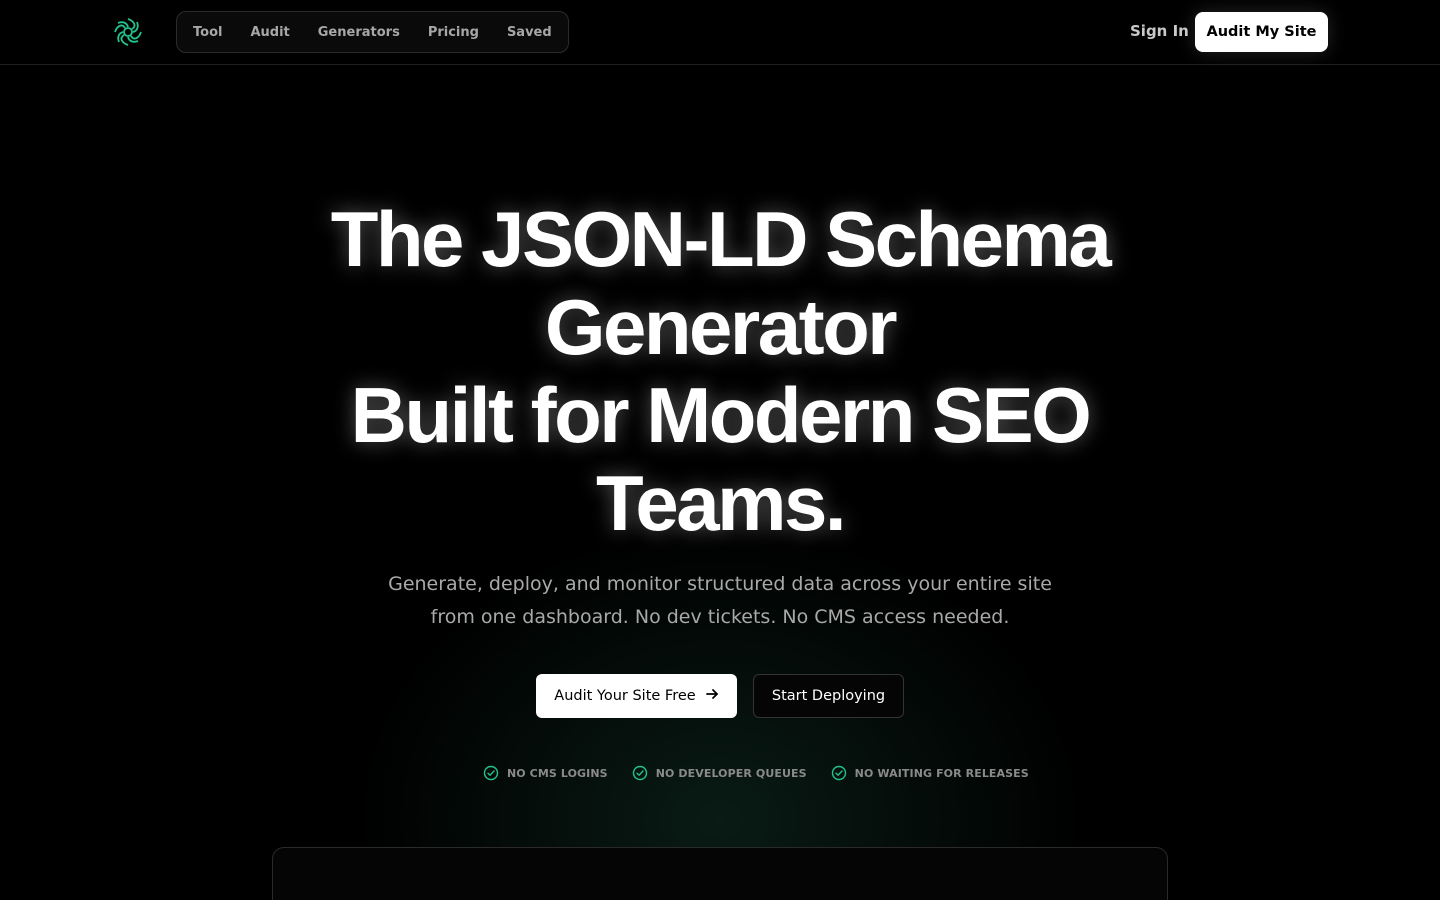 This screenshot has width=1440, height=900. What do you see at coordinates (721, 239) in the screenshot?
I see `hero-title-line: The JSON-LD Schema` at bounding box center [721, 239].